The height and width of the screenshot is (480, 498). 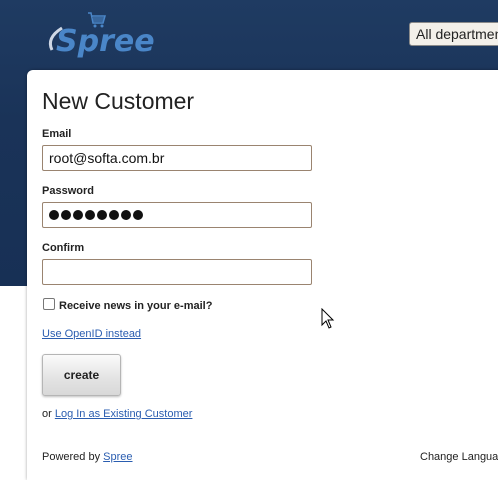 What do you see at coordinates (177, 272) in the screenshot?
I see `confirm-field` at bounding box center [177, 272].